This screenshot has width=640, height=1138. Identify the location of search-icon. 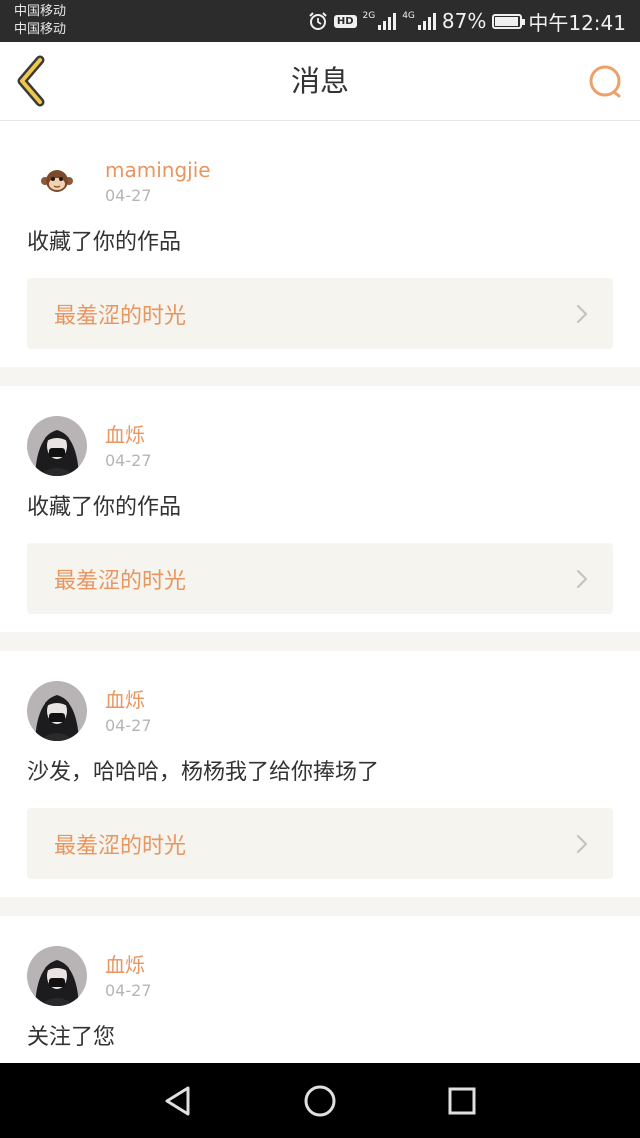
(605, 81).